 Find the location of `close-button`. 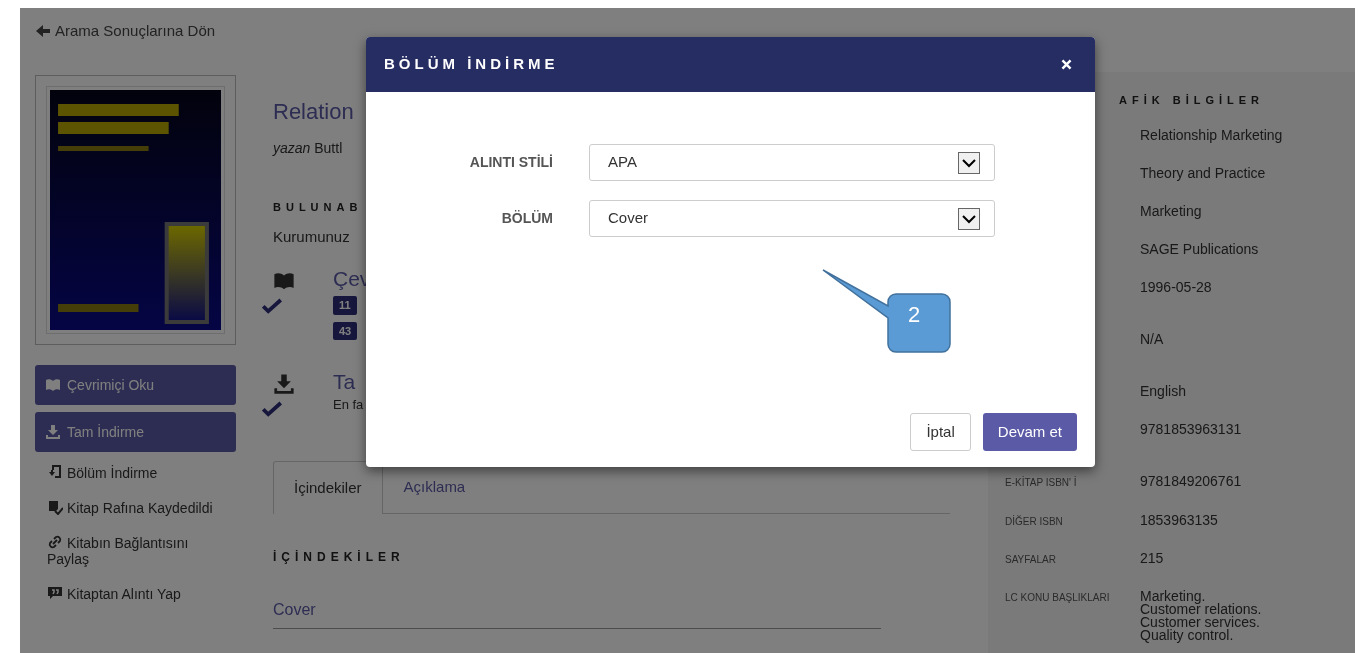

close-button is located at coordinates (1066, 64).